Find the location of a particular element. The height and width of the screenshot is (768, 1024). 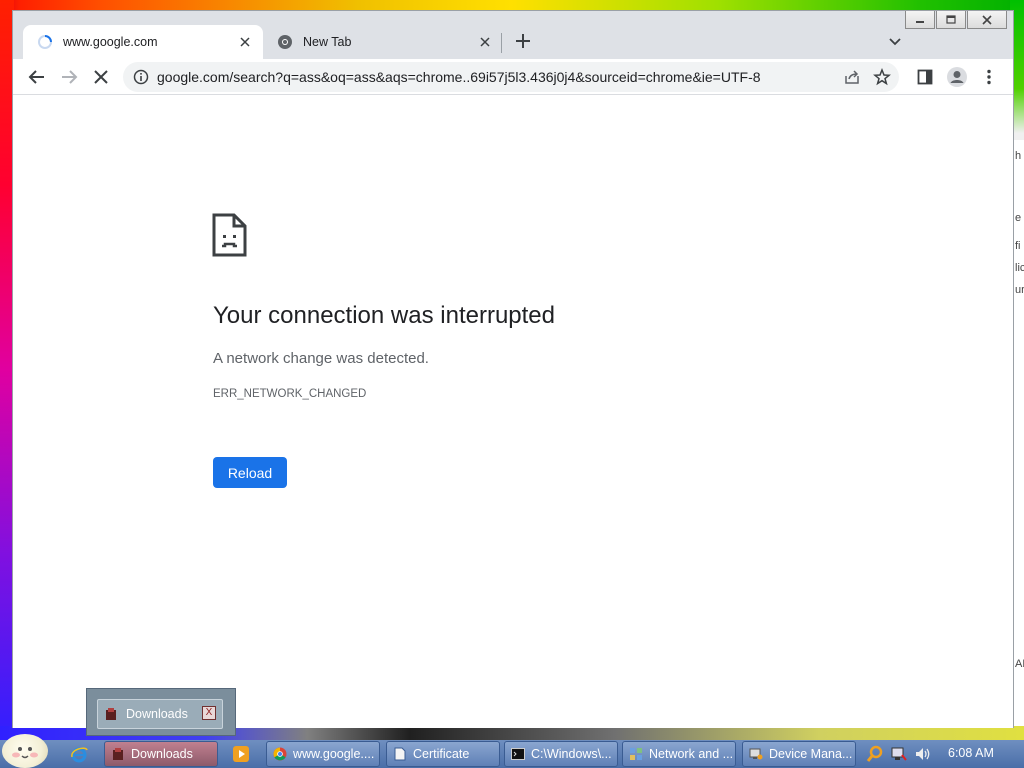

tab-google: www.google.com is located at coordinates (143, 42).